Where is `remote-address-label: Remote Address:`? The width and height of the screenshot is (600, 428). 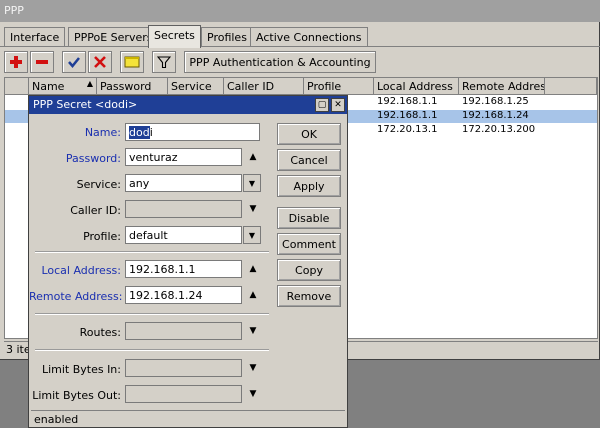 remote-address-label: Remote Address: is located at coordinates (76, 296).